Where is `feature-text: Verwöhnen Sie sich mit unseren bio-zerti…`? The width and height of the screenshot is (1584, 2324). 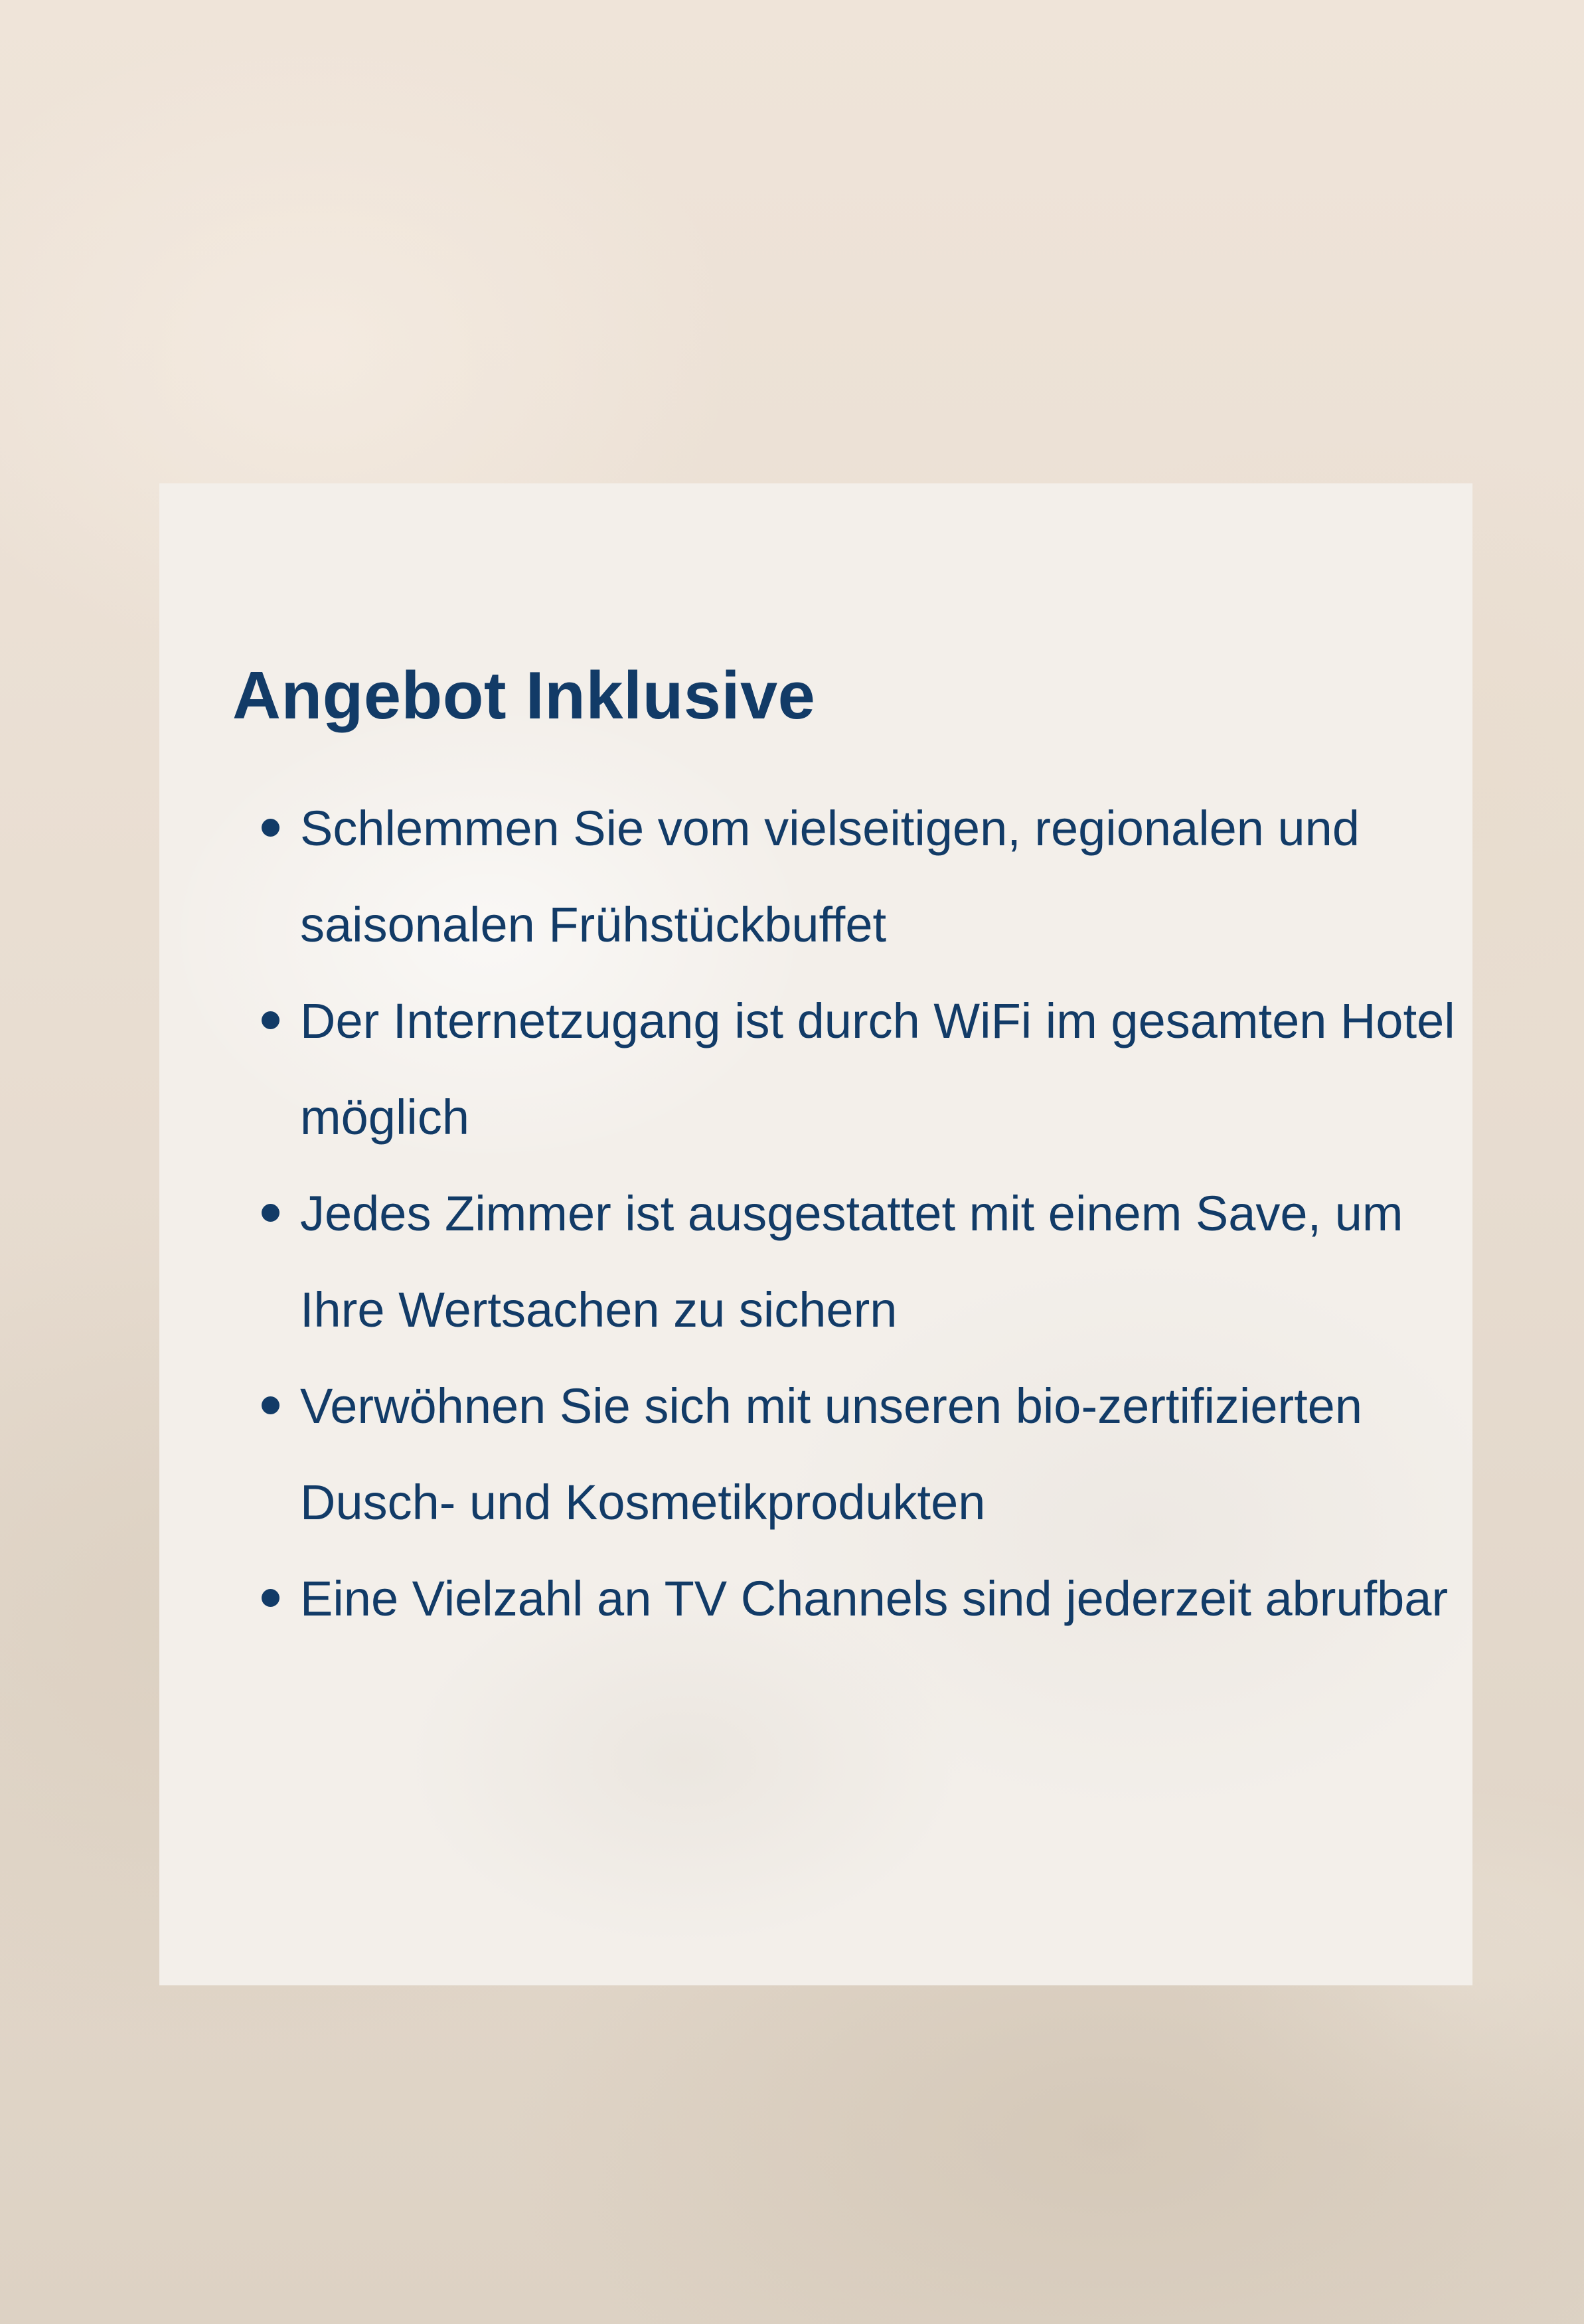 feature-text: Verwöhnen Sie sich mit unseren bio-zerti… is located at coordinates (831, 1454).